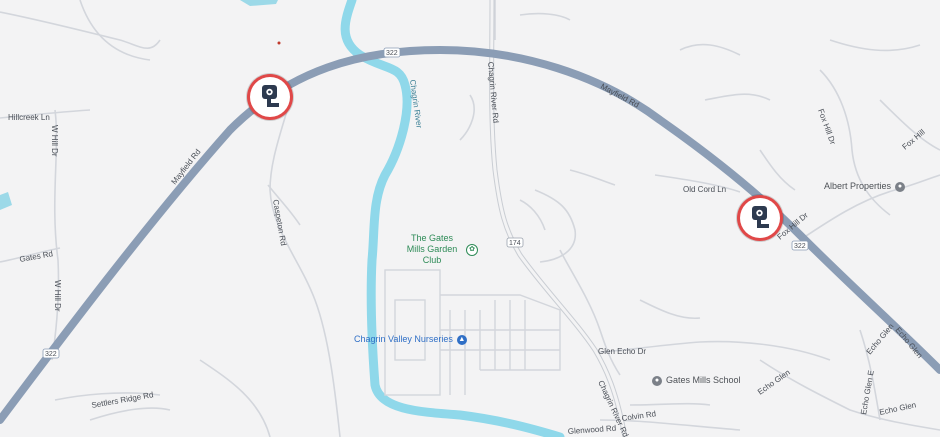  What do you see at coordinates (867, 393) in the screenshot?
I see `road-label-echo-glen-e: Echo Glen E` at bounding box center [867, 393].